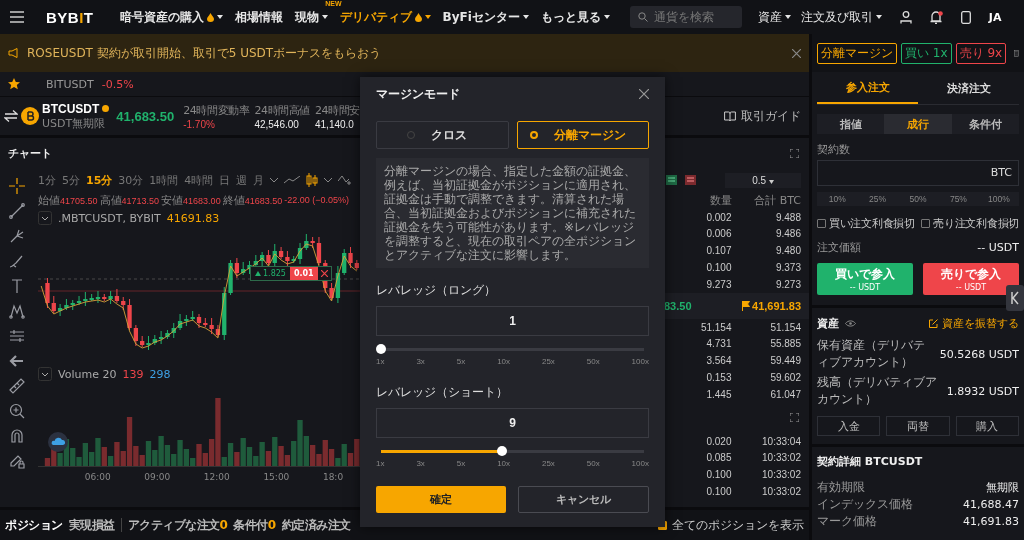 Image resolution: width=1024 pixels, height=540 pixels. What do you see at coordinates (312, 180) in the screenshot?
I see `candlestick-icon` at bounding box center [312, 180].